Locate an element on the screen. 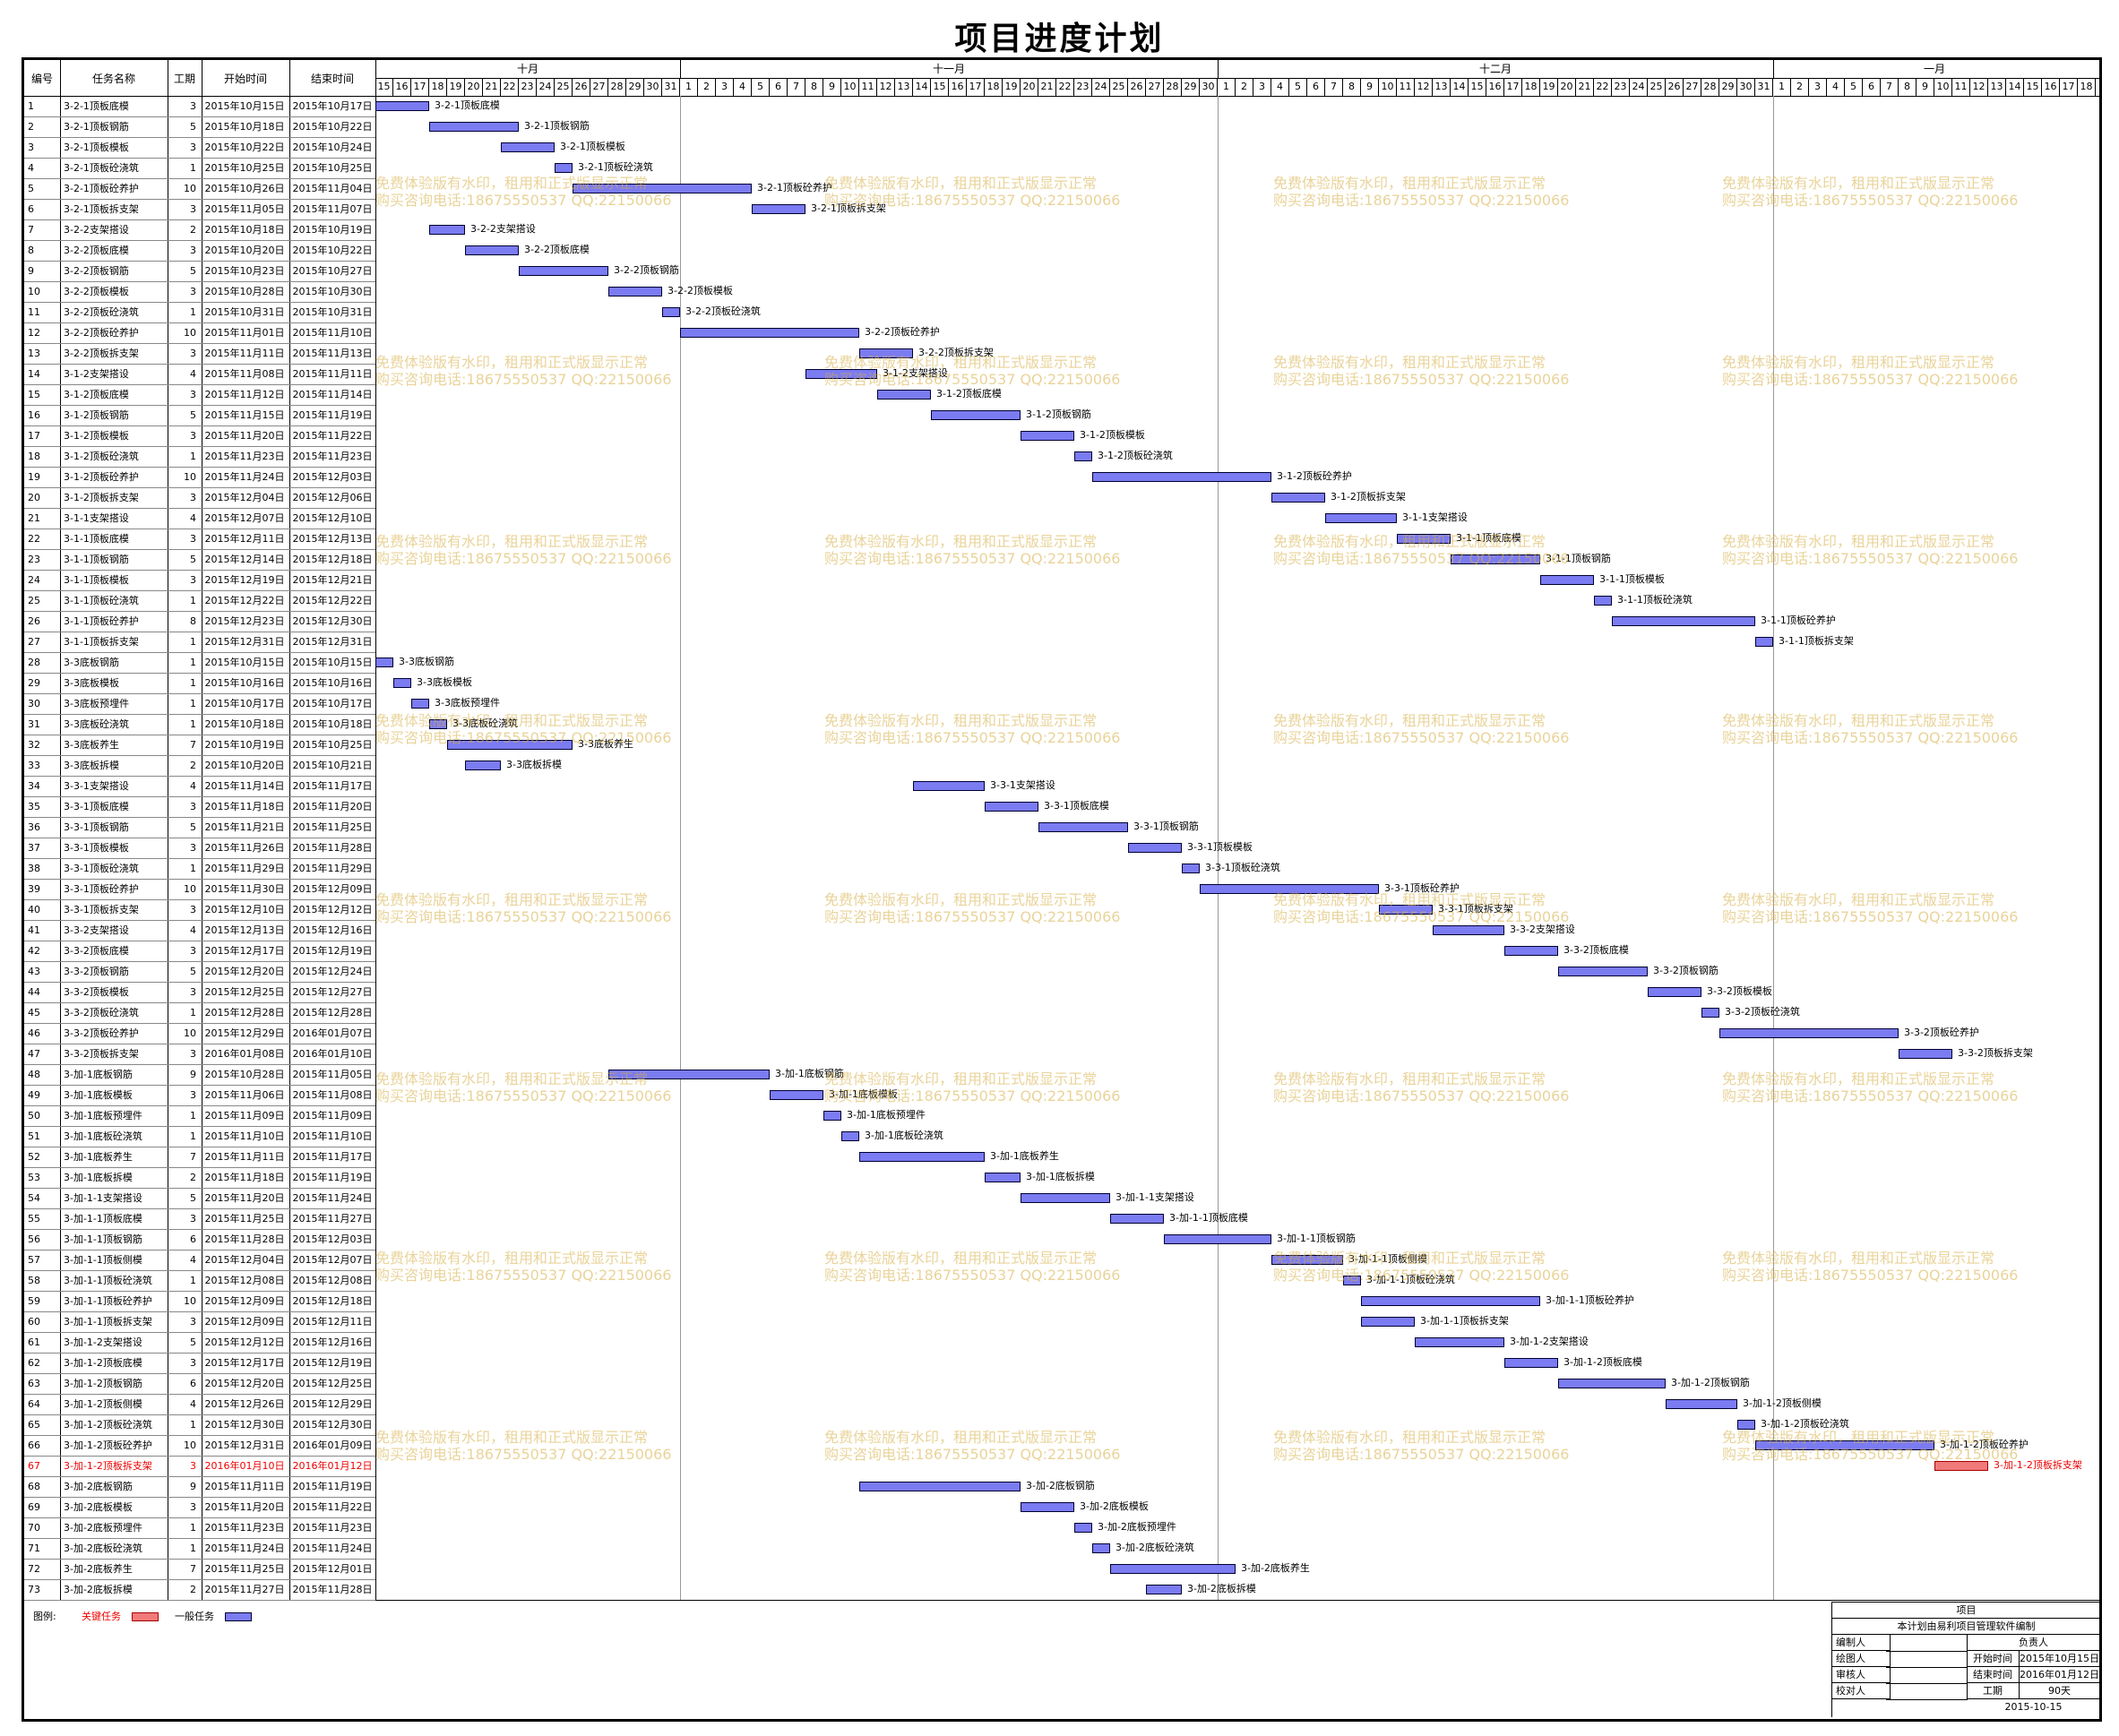 Image resolution: width=2119 pixels, height=1736 pixels. task-bar-label: 3-2-2顶板拆支架 is located at coordinates (956, 353).